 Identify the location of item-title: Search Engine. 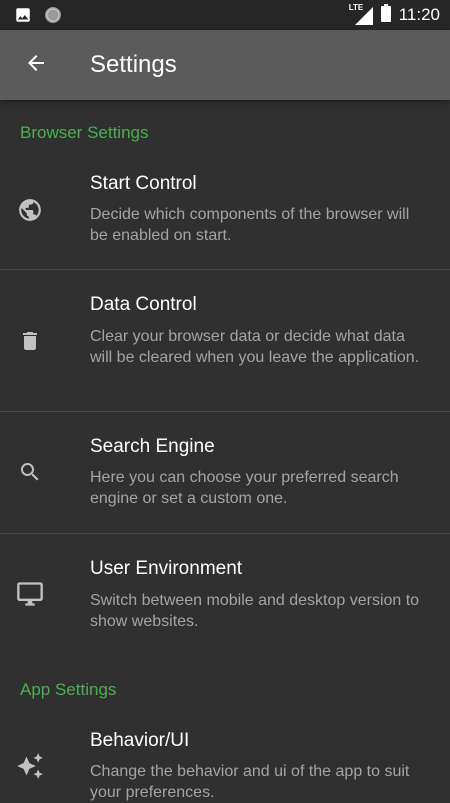
(152, 446).